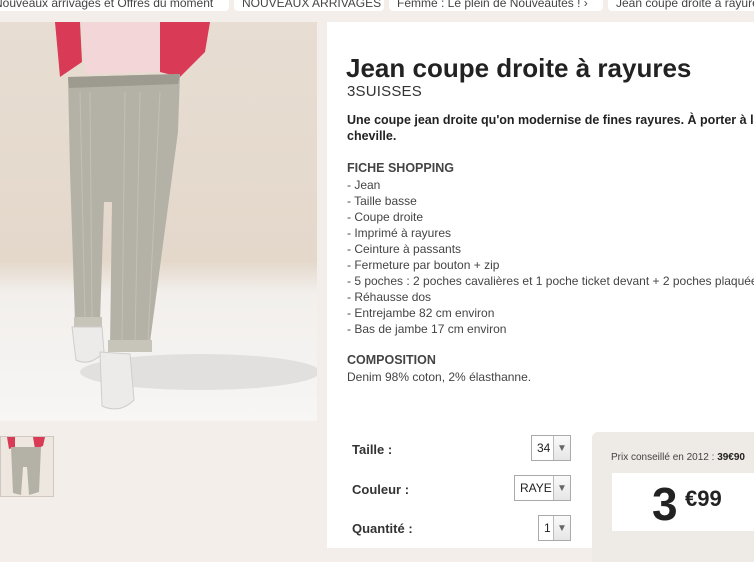 This screenshot has width=754, height=562. I want to click on prix-conseille: Prix conseillé en 2012 : 39€90, so click(678, 457).